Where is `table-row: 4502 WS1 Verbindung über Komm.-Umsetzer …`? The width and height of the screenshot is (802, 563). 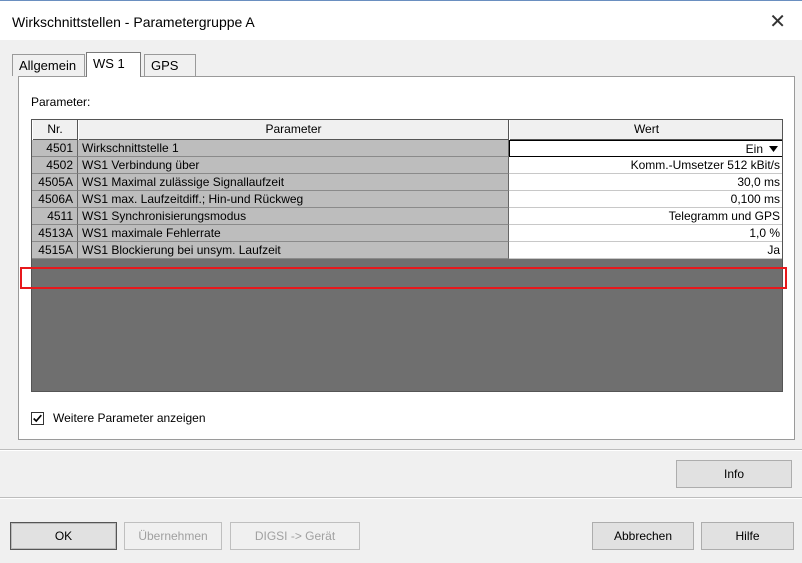
table-row: 4502 WS1 Verbindung über Komm.-Umsetzer … is located at coordinates (407, 165).